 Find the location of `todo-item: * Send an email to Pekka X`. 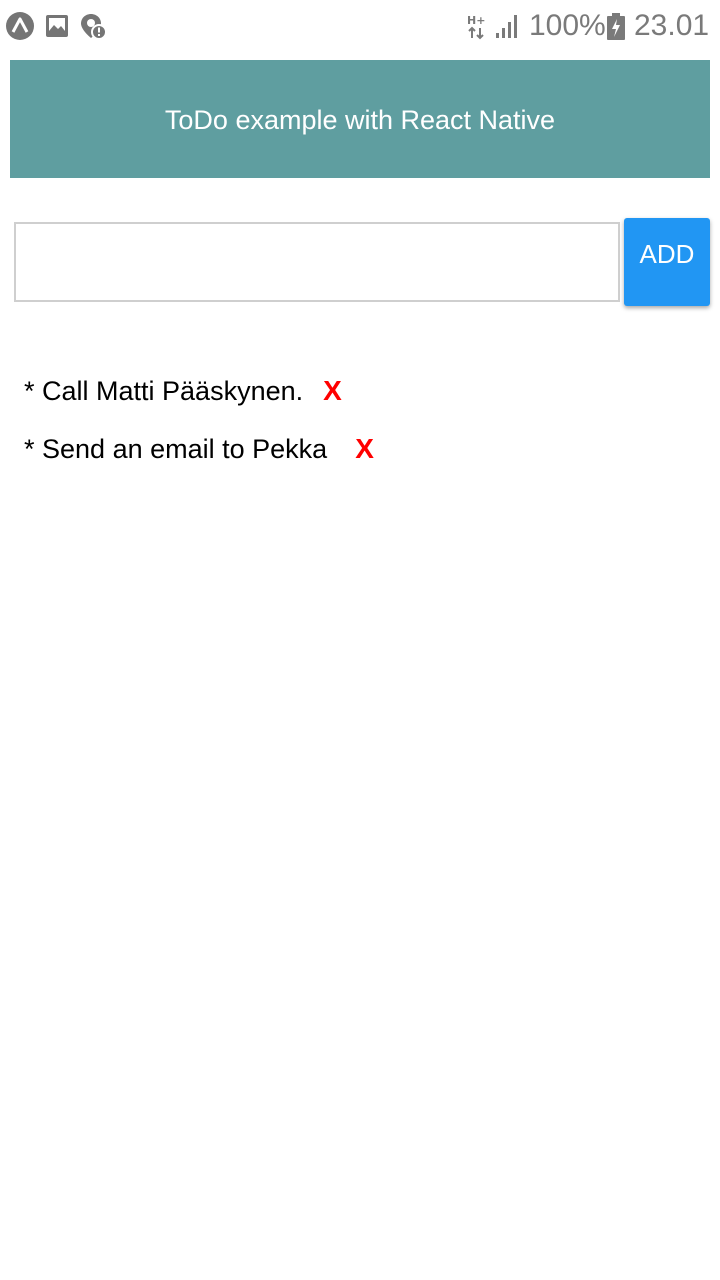

todo-item: * Send an email to Pekka X is located at coordinates (199, 449).